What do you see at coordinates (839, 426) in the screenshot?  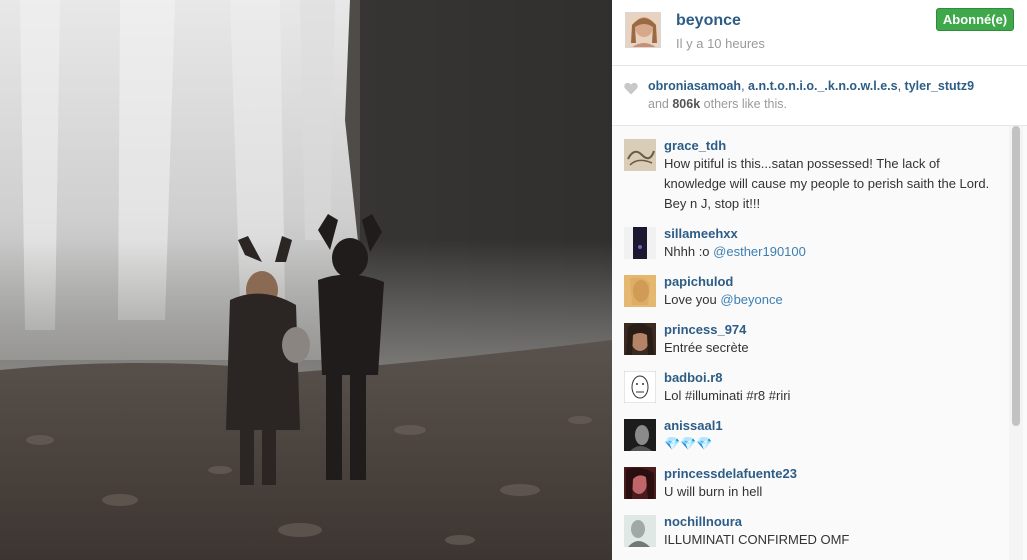 I see `comment-username: anissaal1` at bounding box center [839, 426].